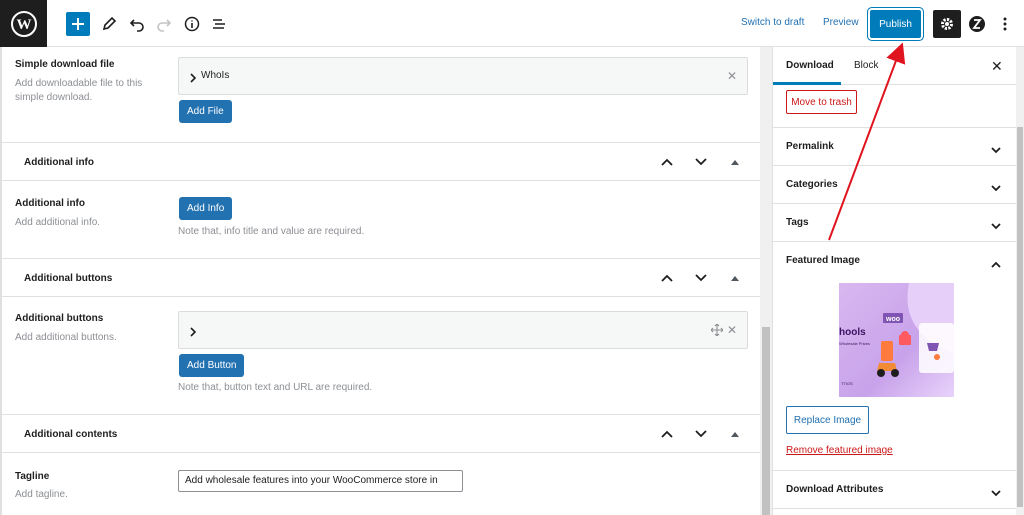 This screenshot has height=515, width=1024. I want to click on more-options-icon, so click(1005, 24).